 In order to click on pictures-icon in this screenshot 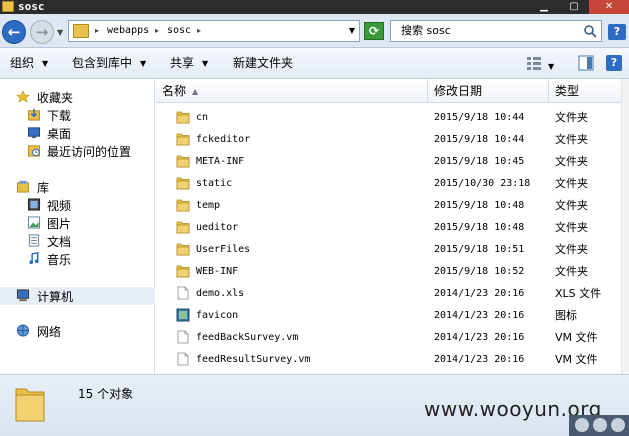, I will do `click(34, 222)`.